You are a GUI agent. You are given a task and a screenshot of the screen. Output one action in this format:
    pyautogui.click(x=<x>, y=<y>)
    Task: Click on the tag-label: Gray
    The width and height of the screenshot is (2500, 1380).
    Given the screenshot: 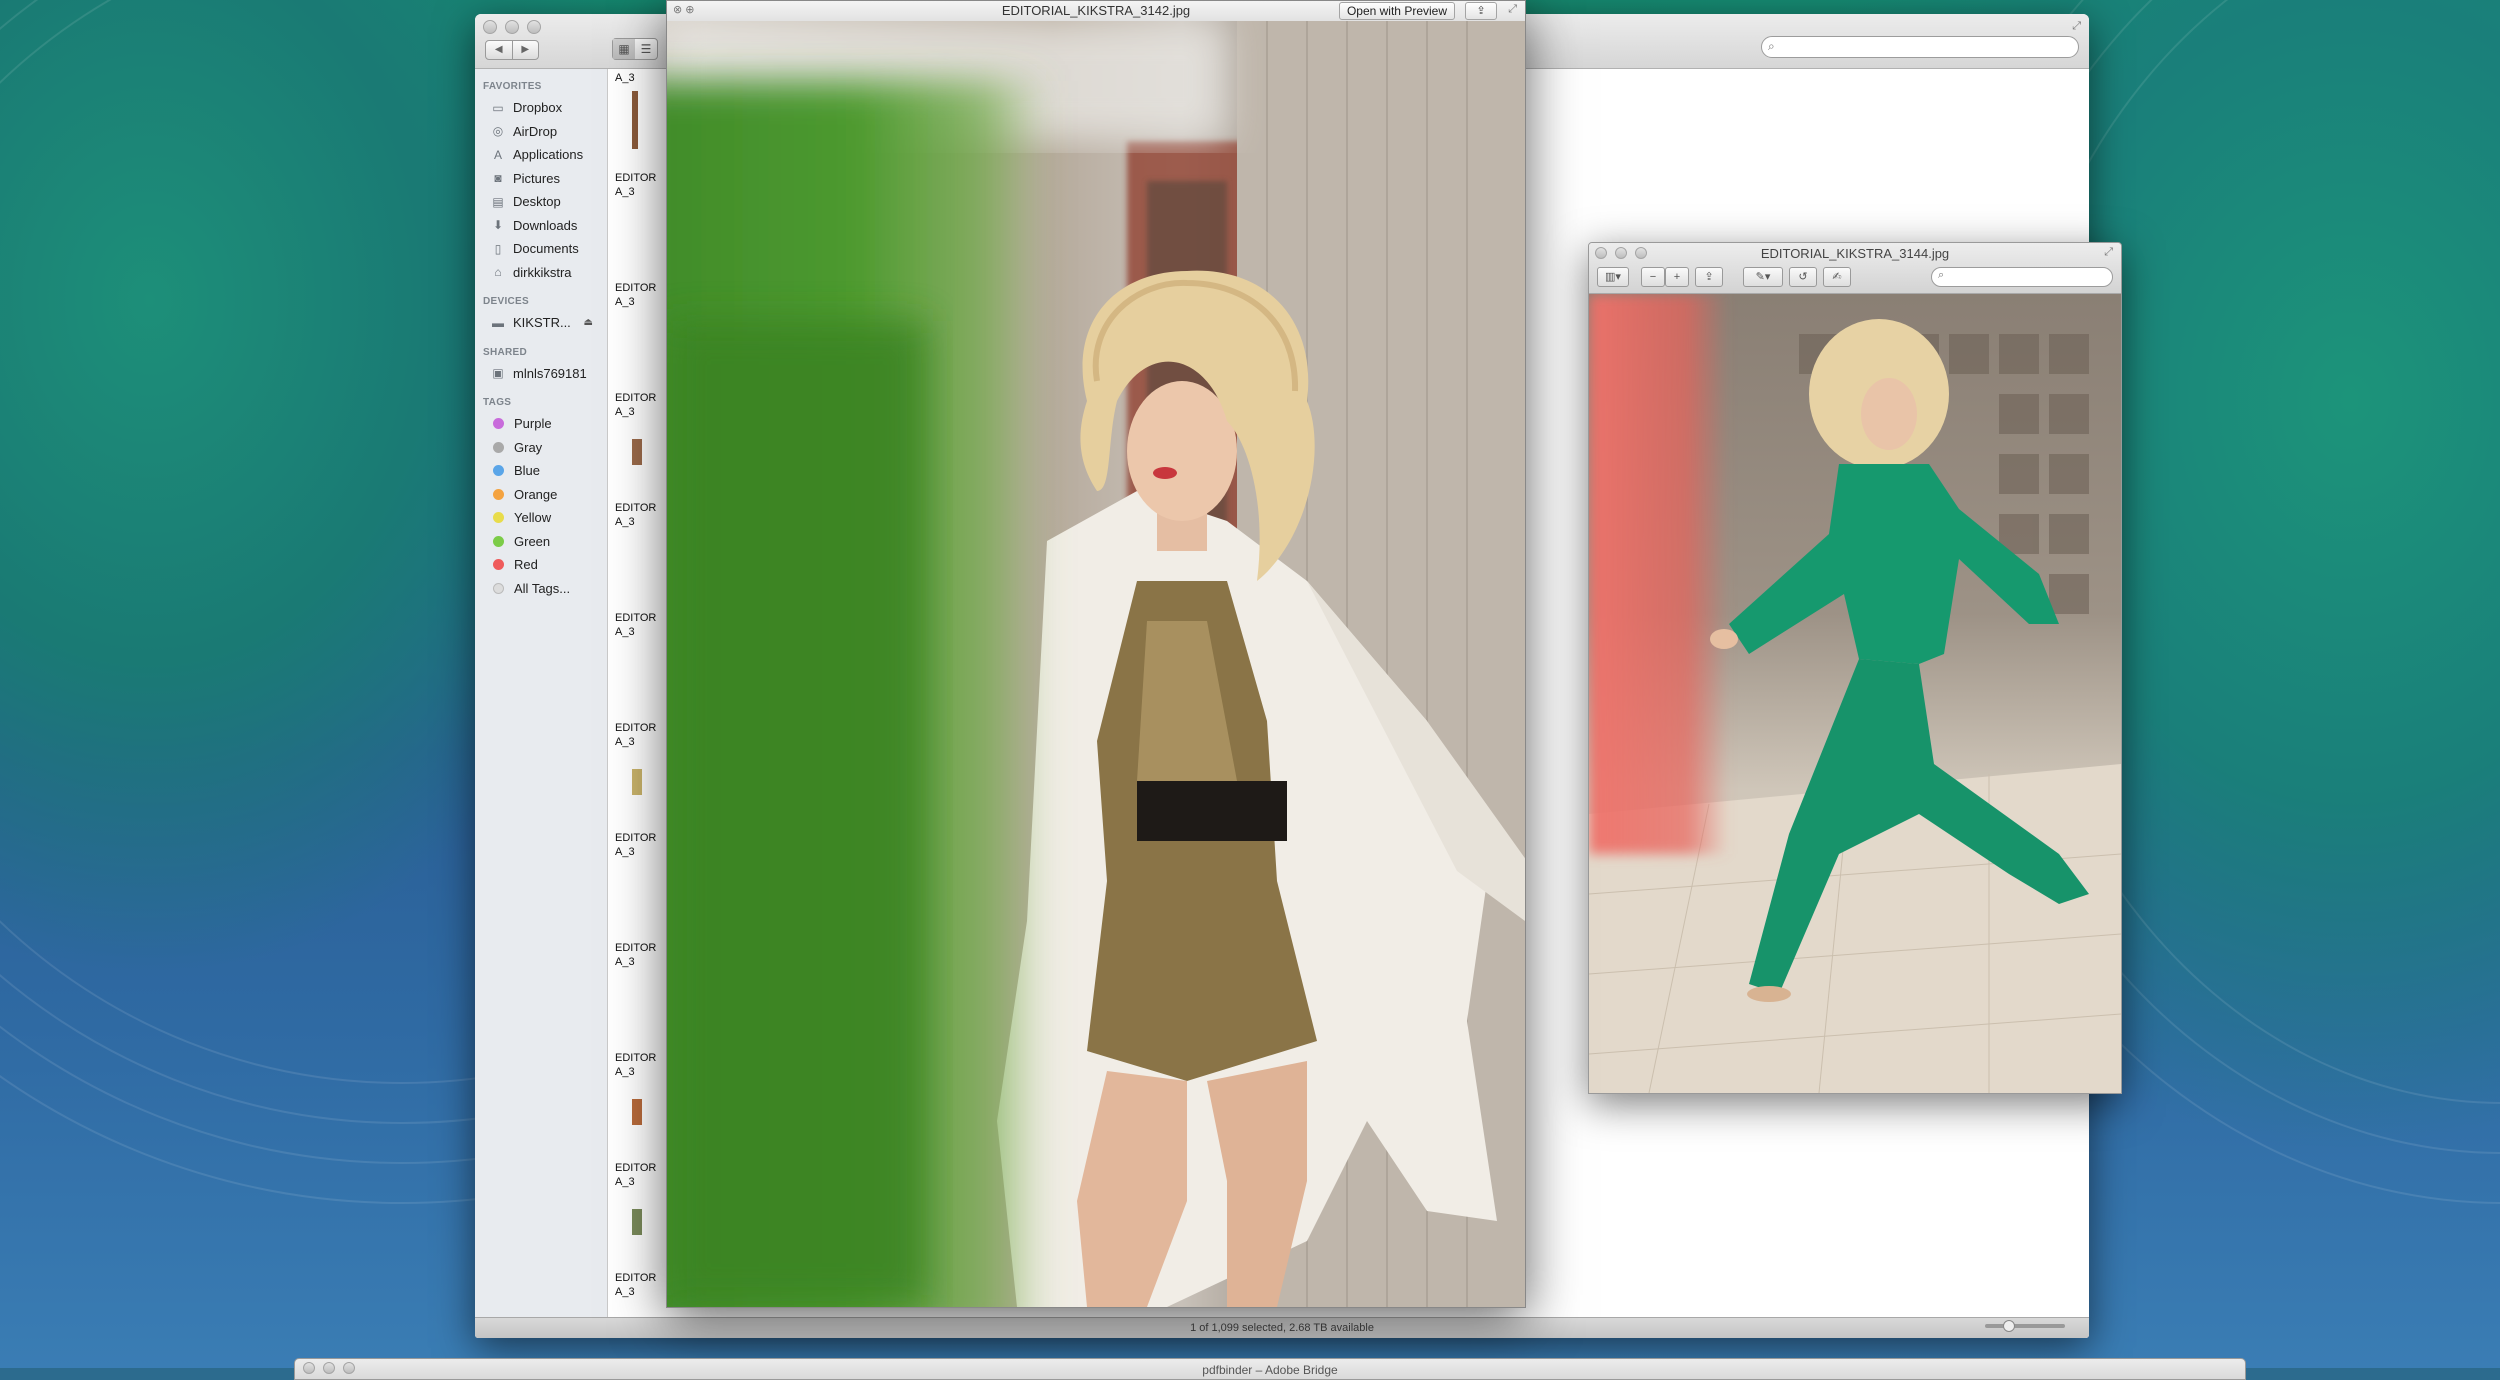 What is the action you would take?
    pyautogui.click(x=528, y=447)
    